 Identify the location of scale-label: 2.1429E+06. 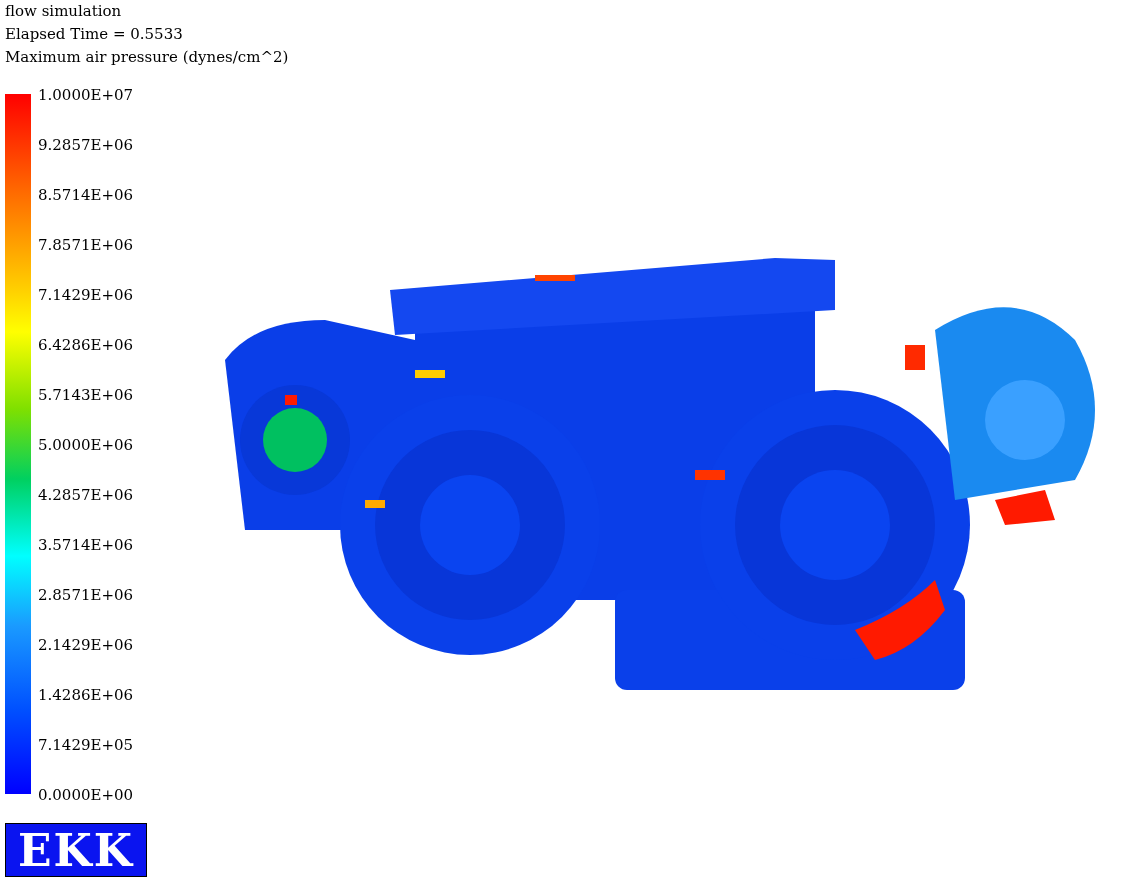
(86, 645).